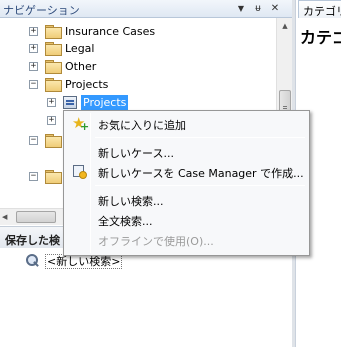  What do you see at coordinates (8, 217) in the screenshot?
I see `scroll-left-arrow-icon: ◀` at bounding box center [8, 217].